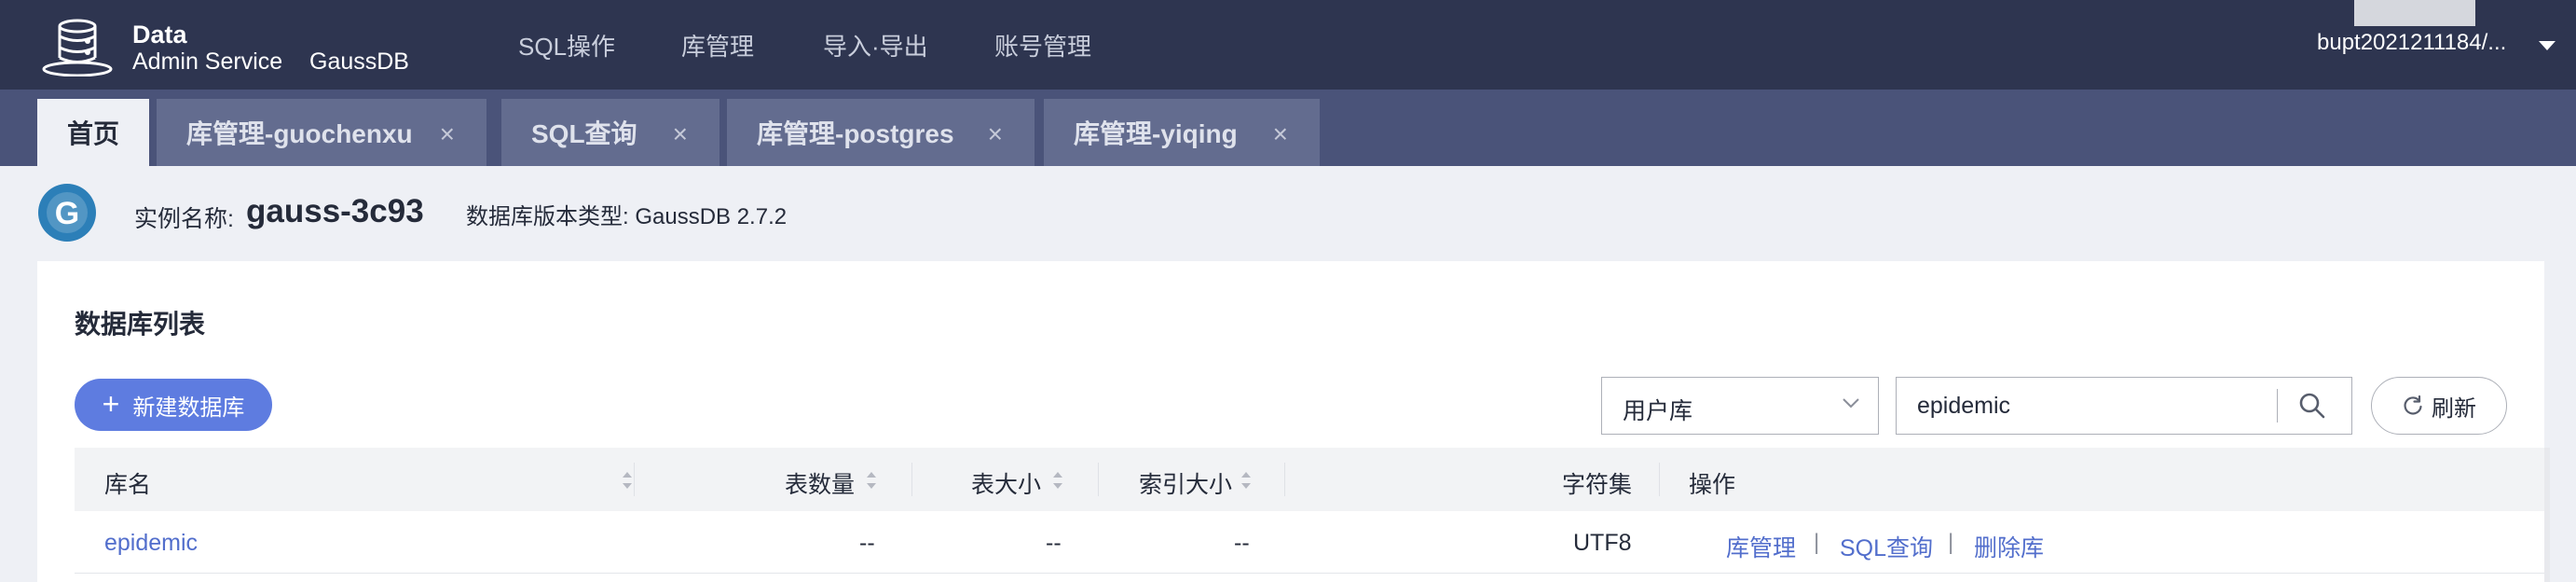  What do you see at coordinates (717, 45) in the screenshot?
I see `nav-db-management: 库管理` at bounding box center [717, 45].